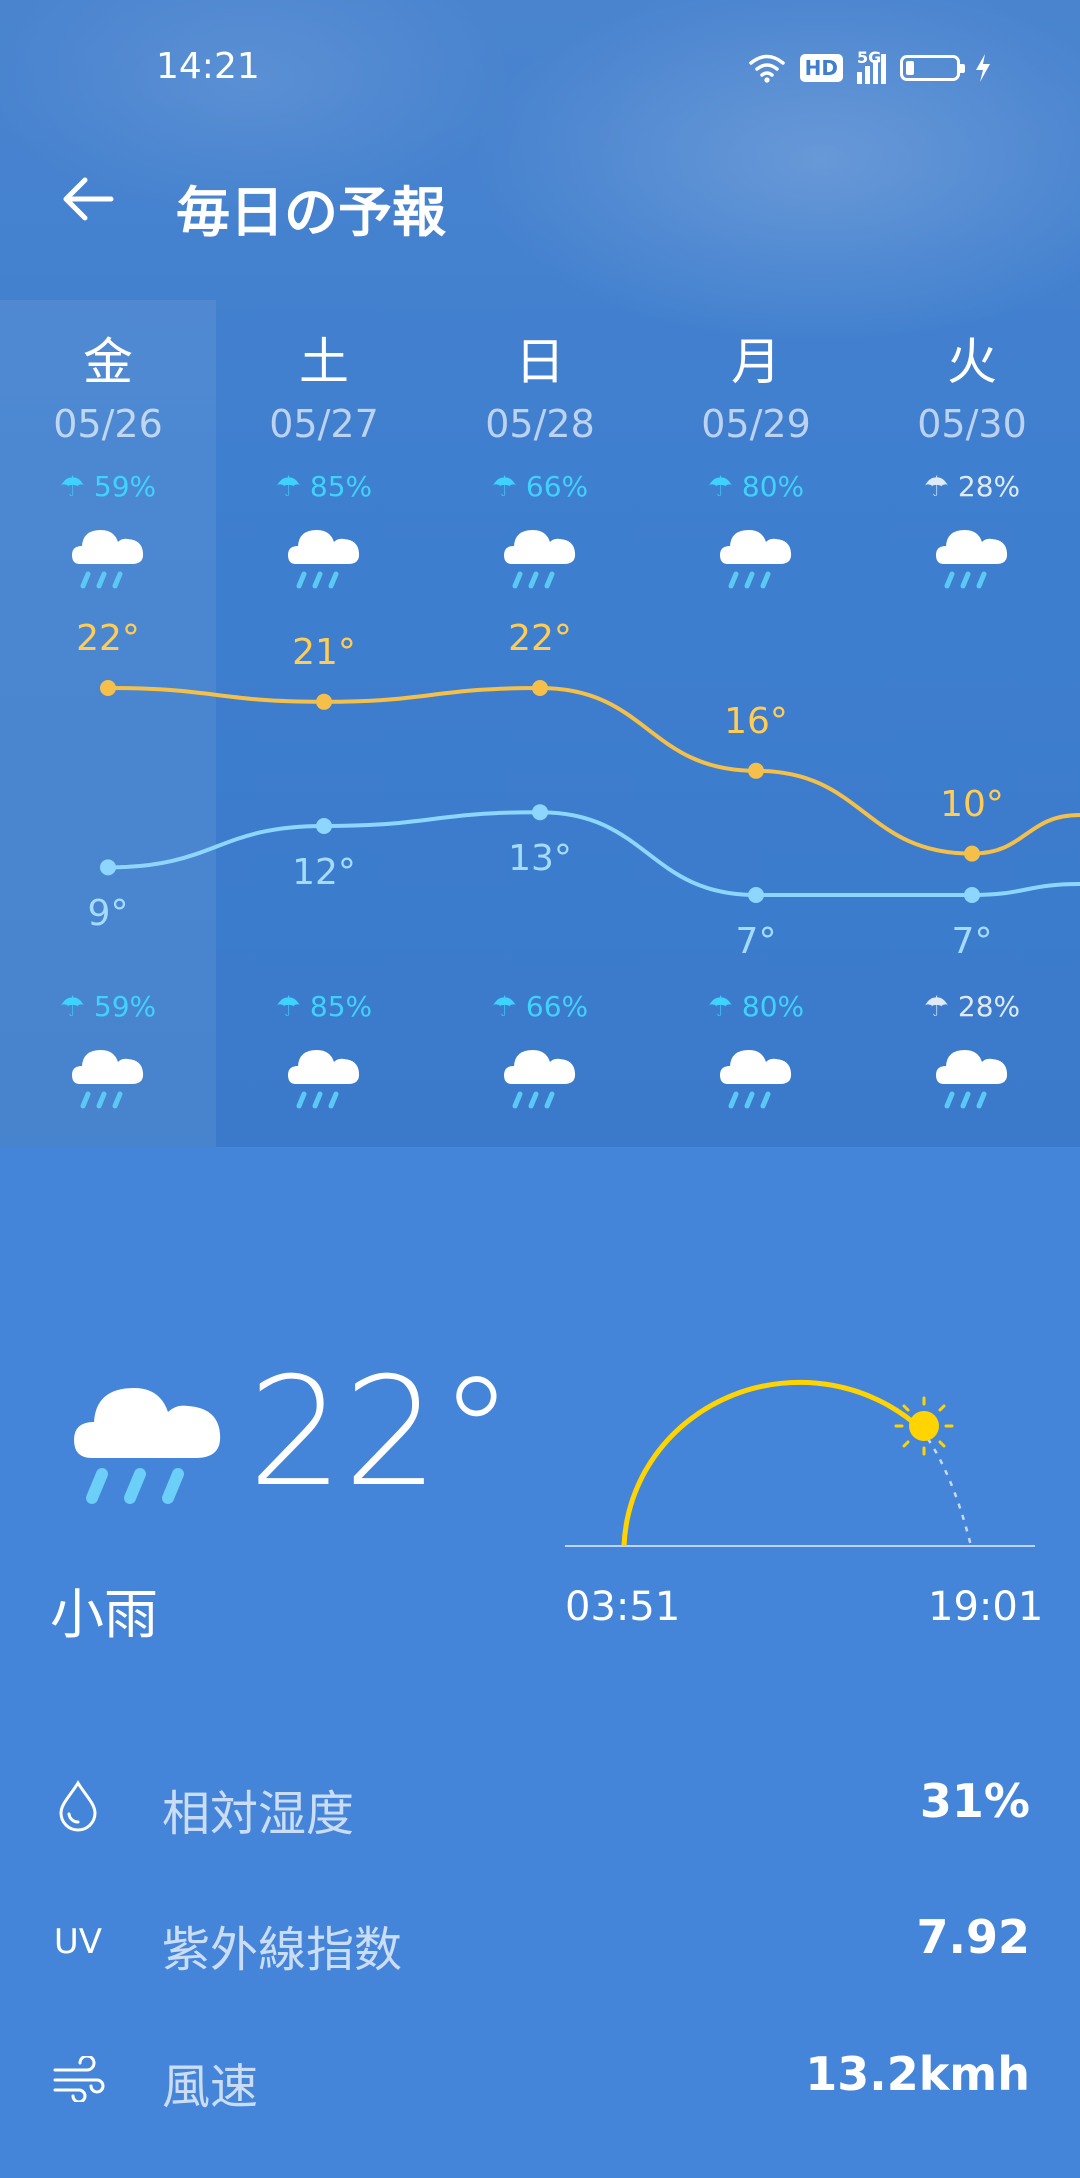 The height and width of the screenshot is (2178, 1080). What do you see at coordinates (917, 2074) in the screenshot?
I see `metric-value: 13.2kmh` at bounding box center [917, 2074].